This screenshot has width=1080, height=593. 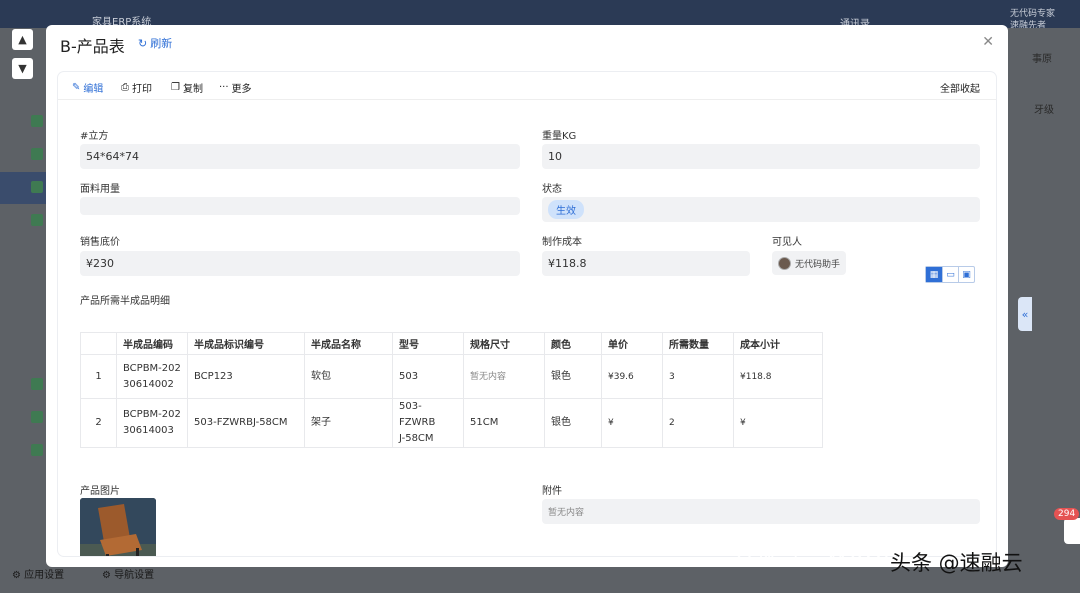 I want to click on cost-field: ¥118.8, so click(x=646, y=263).